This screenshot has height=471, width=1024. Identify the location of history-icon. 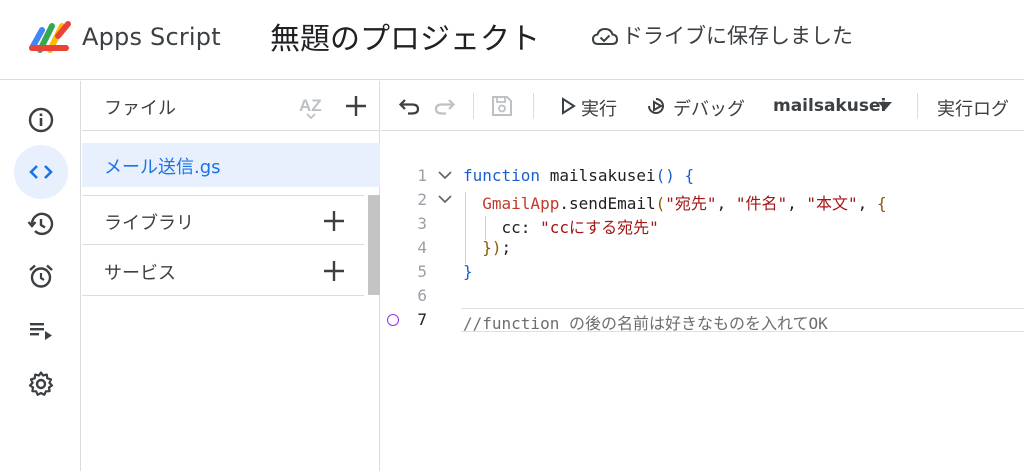
(40, 224).